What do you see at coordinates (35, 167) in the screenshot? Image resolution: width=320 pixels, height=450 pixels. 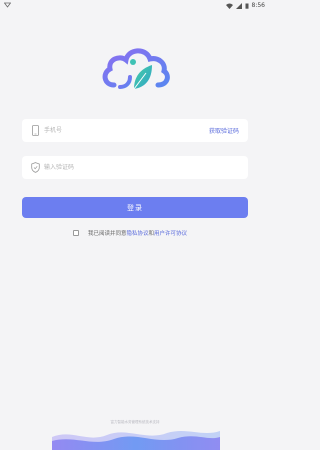 I see `shield-icon` at bounding box center [35, 167].